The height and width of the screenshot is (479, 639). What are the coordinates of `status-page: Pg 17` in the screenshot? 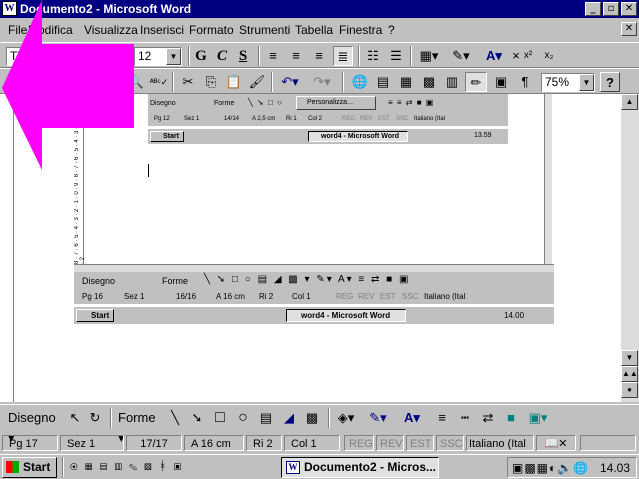 It's located at (30, 443).